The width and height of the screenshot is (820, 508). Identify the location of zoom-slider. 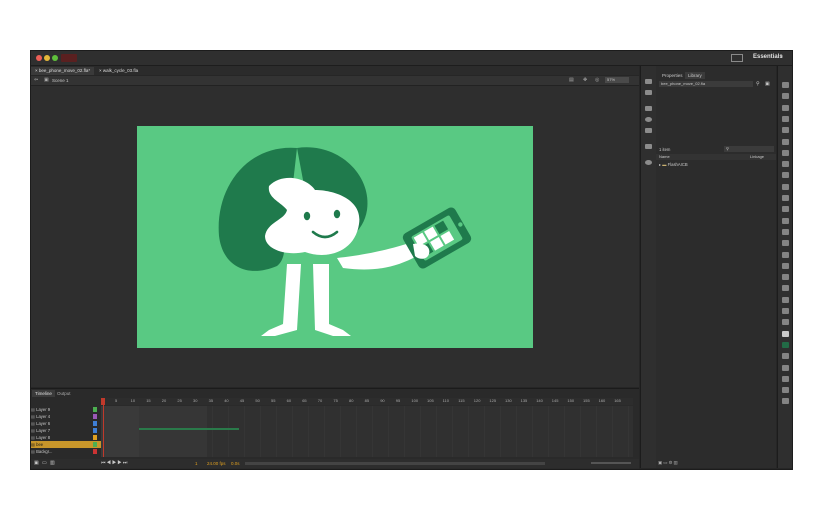
(611, 463).